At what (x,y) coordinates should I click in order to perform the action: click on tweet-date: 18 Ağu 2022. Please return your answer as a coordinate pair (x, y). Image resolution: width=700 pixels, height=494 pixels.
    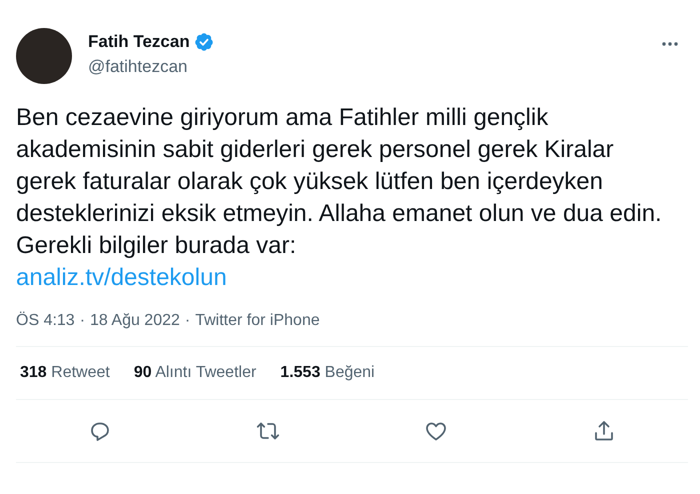
    Looking at the image, I should click on (135, 321).